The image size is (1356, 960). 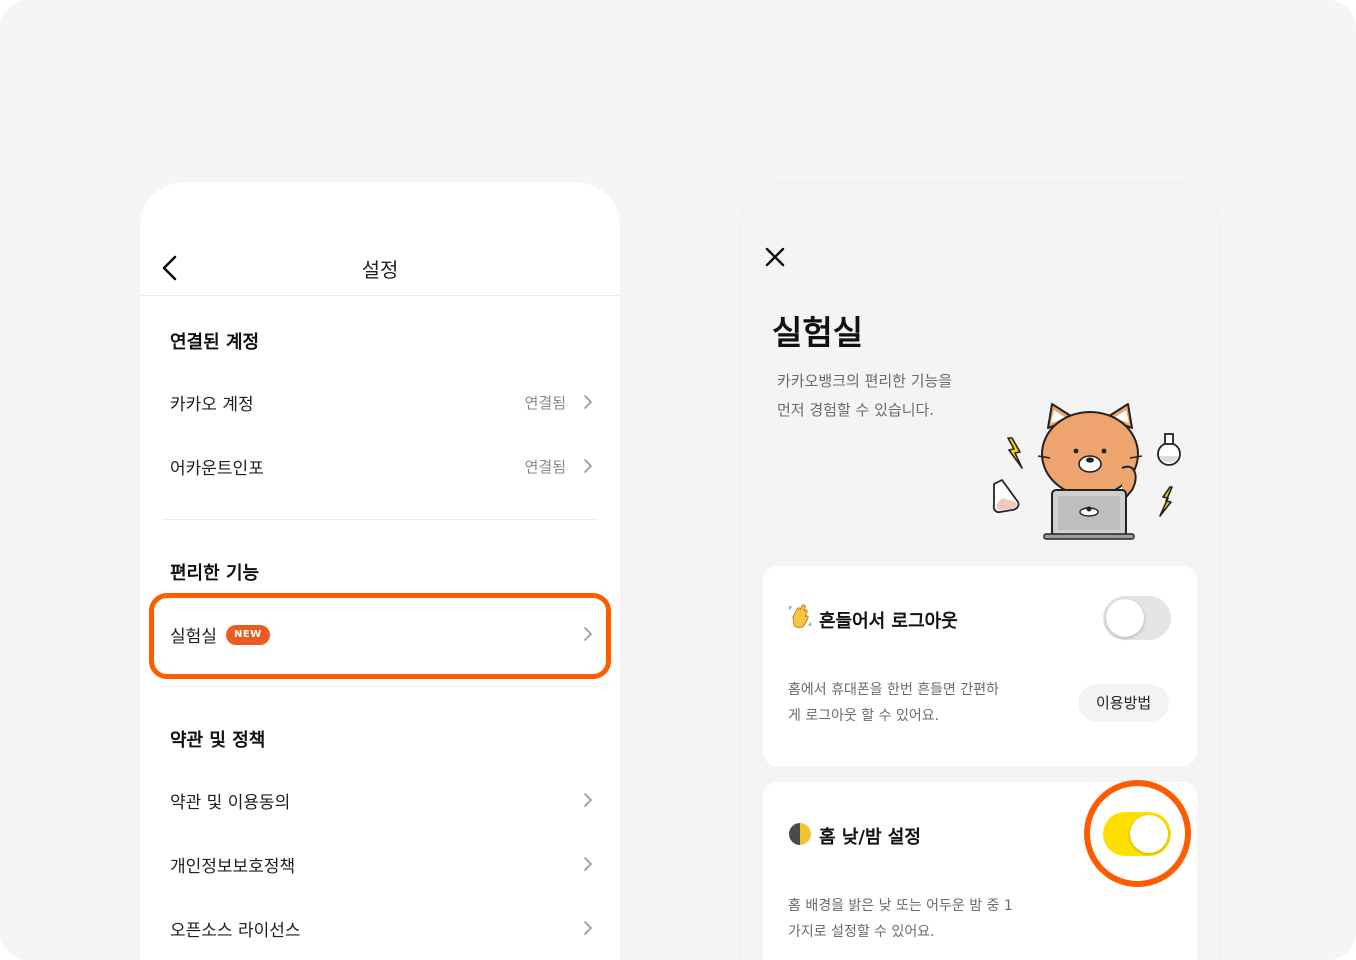 What do you see at coordinates (818, 332) in the screenshot?
I see `lab-title: 실험실` at bounding box center [818, 332].